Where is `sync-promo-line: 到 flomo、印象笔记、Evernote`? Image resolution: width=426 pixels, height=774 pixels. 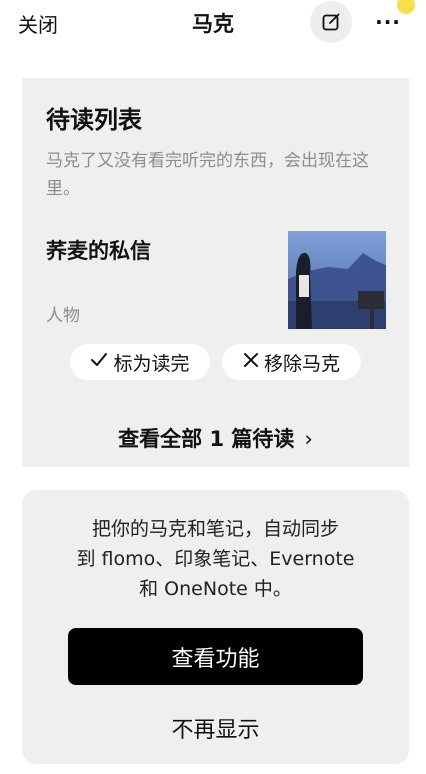
sync-promo-line: 到 flomo、印象笔记、Evernote is located at coordinates (215, 559).